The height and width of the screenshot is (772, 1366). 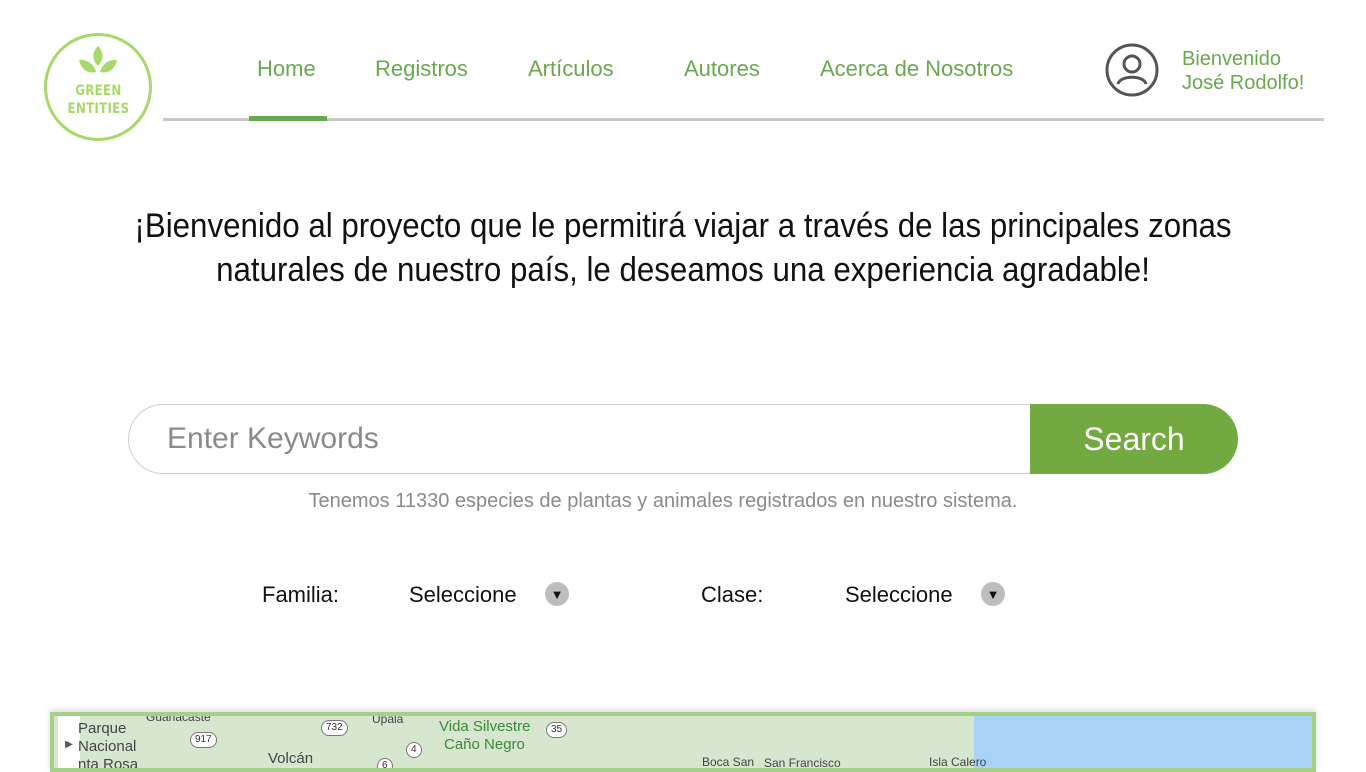 I want to click on clase-select: Seleccione, so click(x=899, y=595).